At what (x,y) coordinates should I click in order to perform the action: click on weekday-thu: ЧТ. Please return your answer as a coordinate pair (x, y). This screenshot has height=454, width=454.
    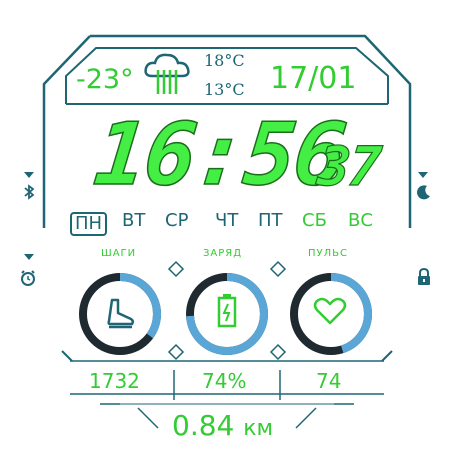
    Looking at the image, I should click on (227, 220).